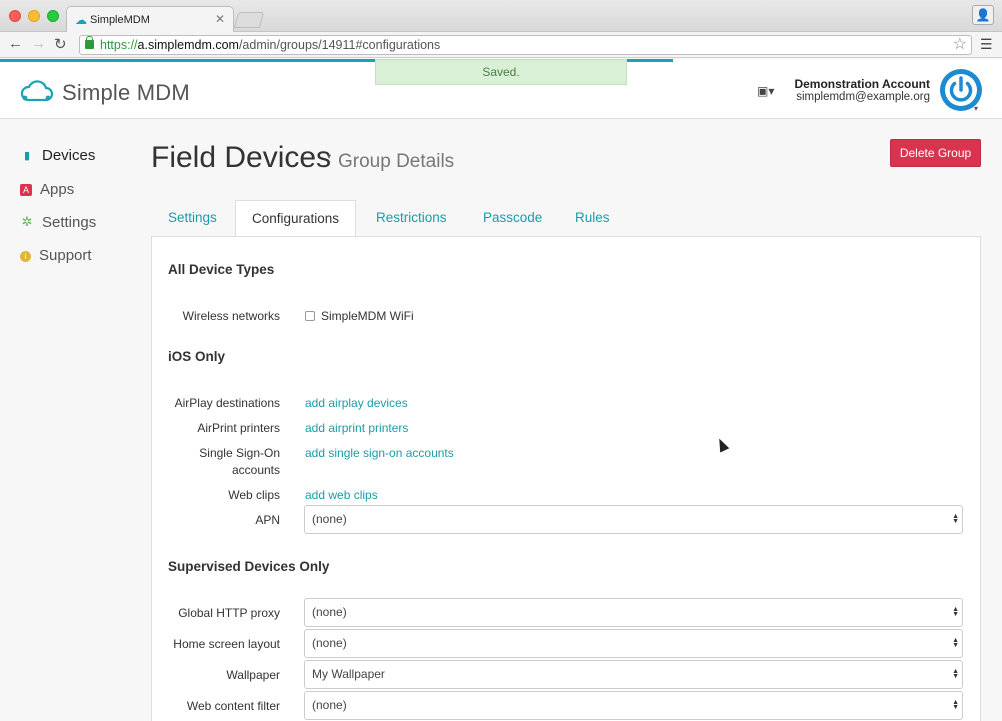 The height and width of the screenshot is (721, 1002). What do you see at coordinates (633, 612) in the screenshot?
I see `proxy-select: (none) ▲ ▼` at bounding box center [633, 612].